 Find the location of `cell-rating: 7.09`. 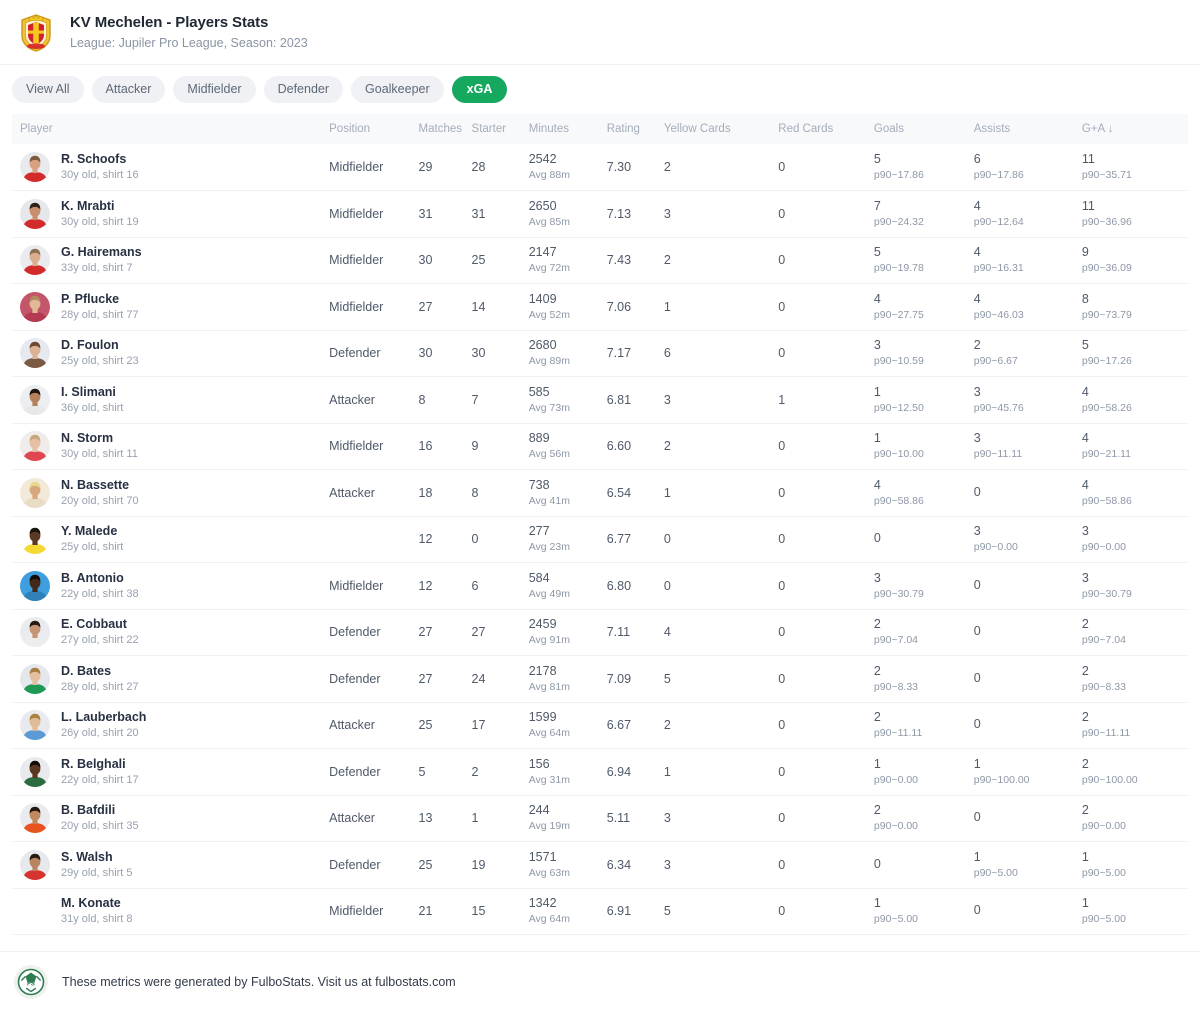

cell-rating: 7.09 is located at coordinates (635, 679).